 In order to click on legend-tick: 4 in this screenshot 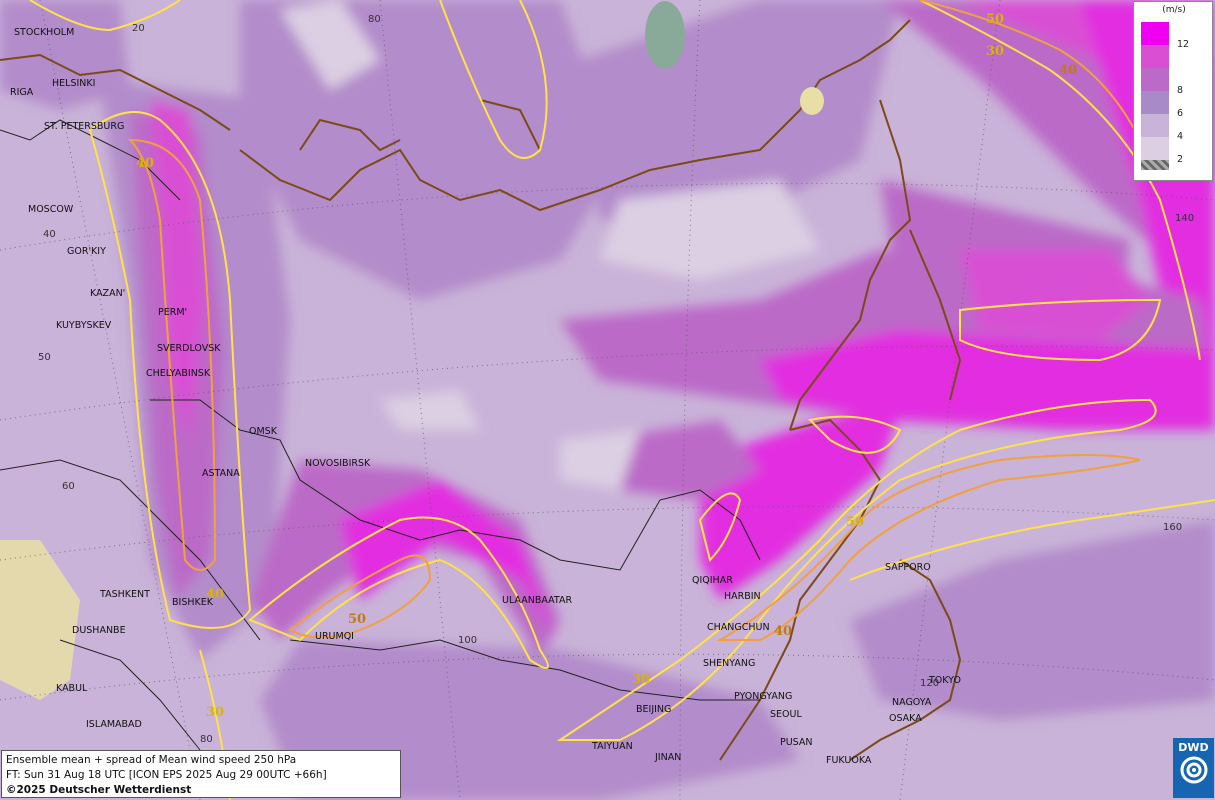, I will do `click(1180, 136)`.